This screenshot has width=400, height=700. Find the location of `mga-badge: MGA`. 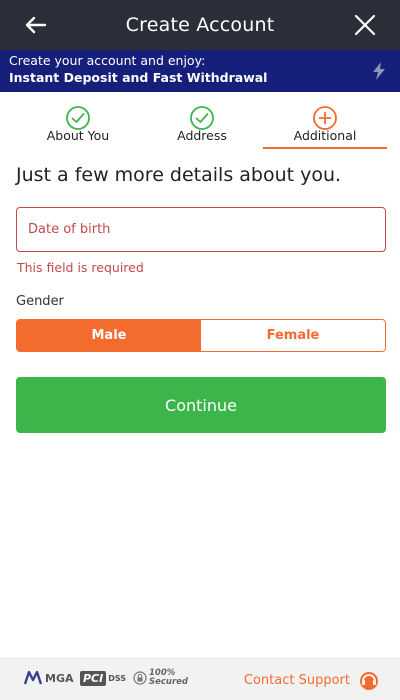

mga-badge: MGA is located at coordinates (49, 678).